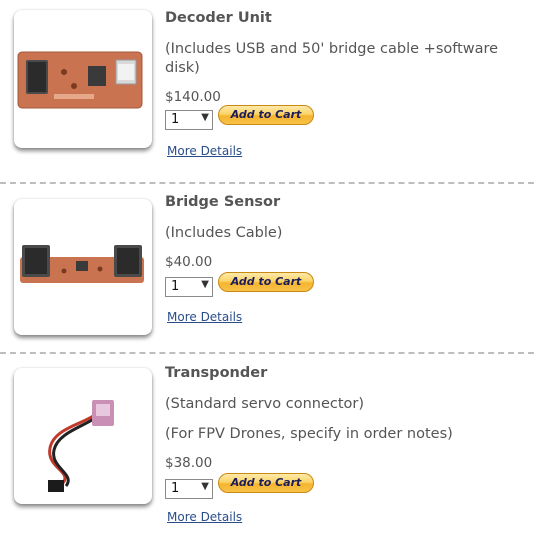  What do you see at coordinates (309, 434) in the screenshot?
I see `product-description-line: (For FPV Drones, specify in order notes)` at bounding box center [309, 434].